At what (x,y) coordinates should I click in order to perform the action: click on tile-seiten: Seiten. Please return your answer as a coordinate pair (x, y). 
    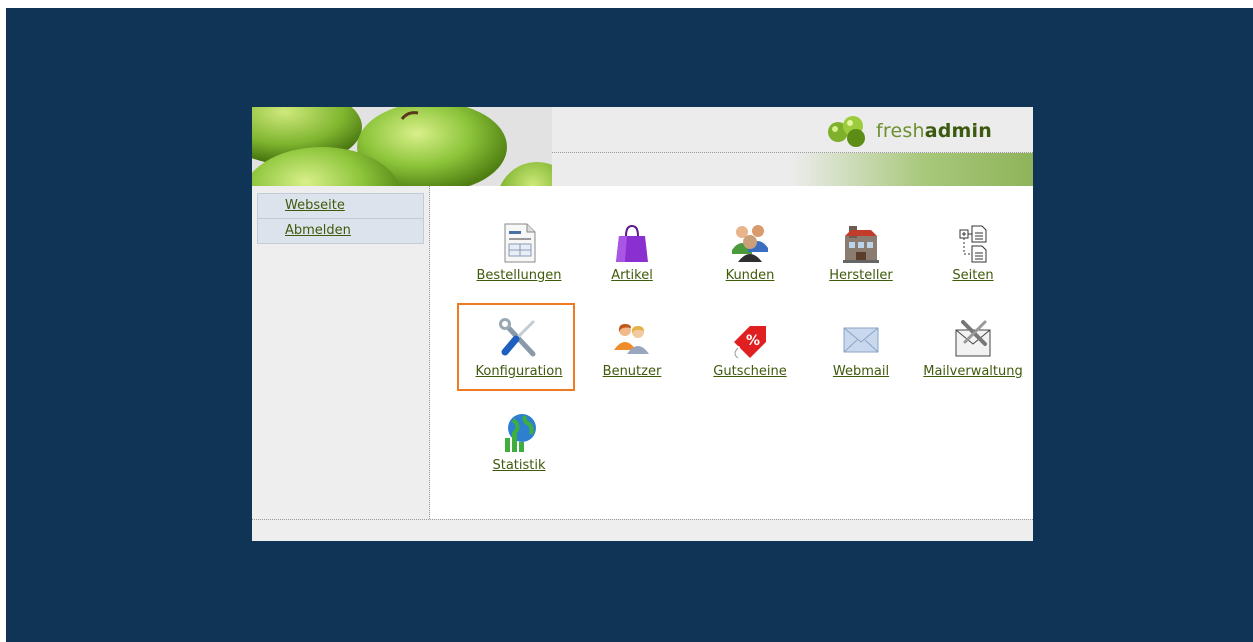
    Looking at the image, I should click on (973, 262).